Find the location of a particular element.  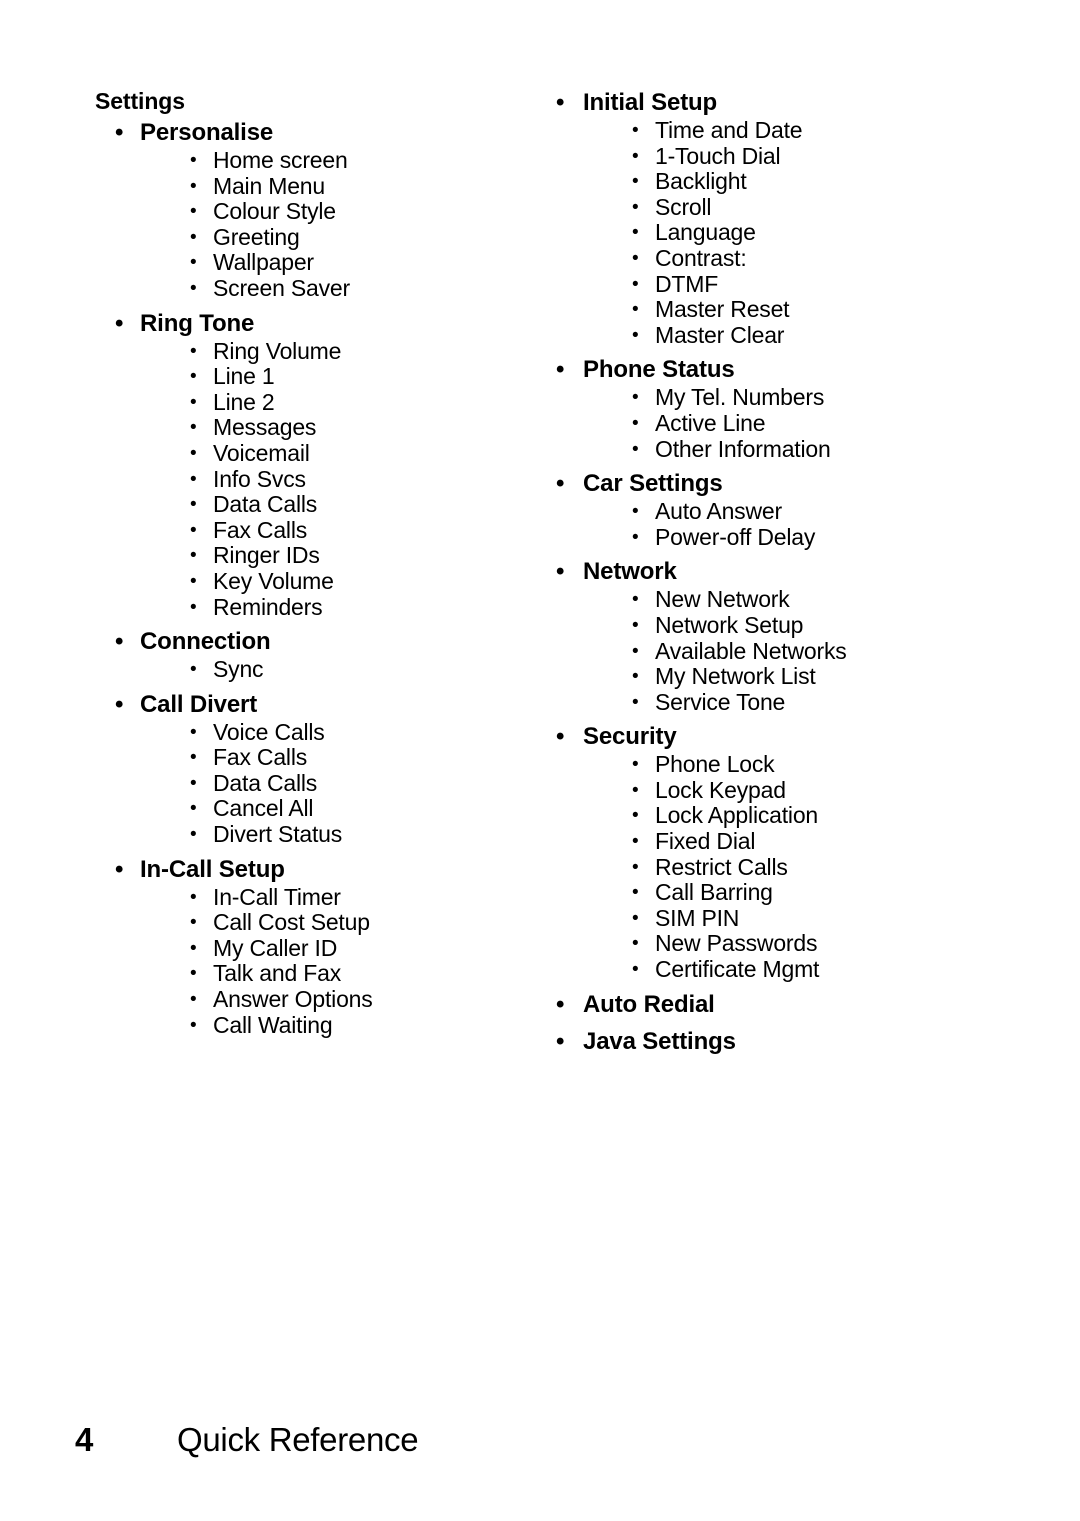

menu-subitem: • Answer Options is located at coordinates (310, 999).